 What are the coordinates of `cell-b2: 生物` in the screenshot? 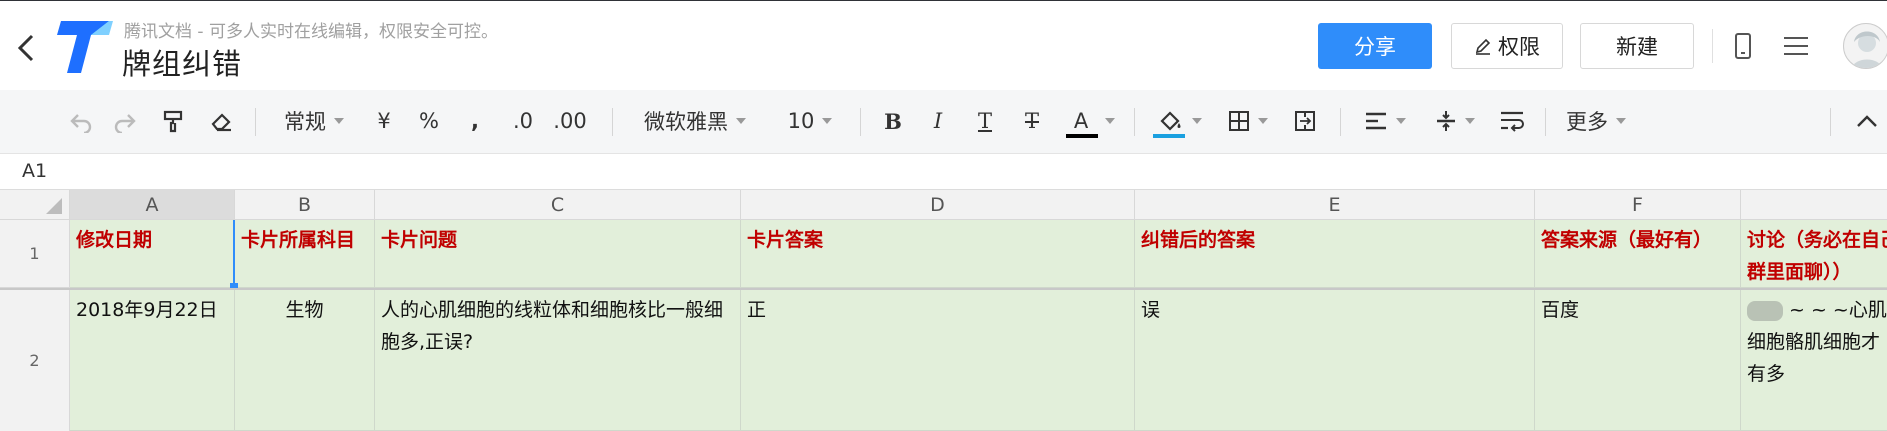 It's located at (305, 360).